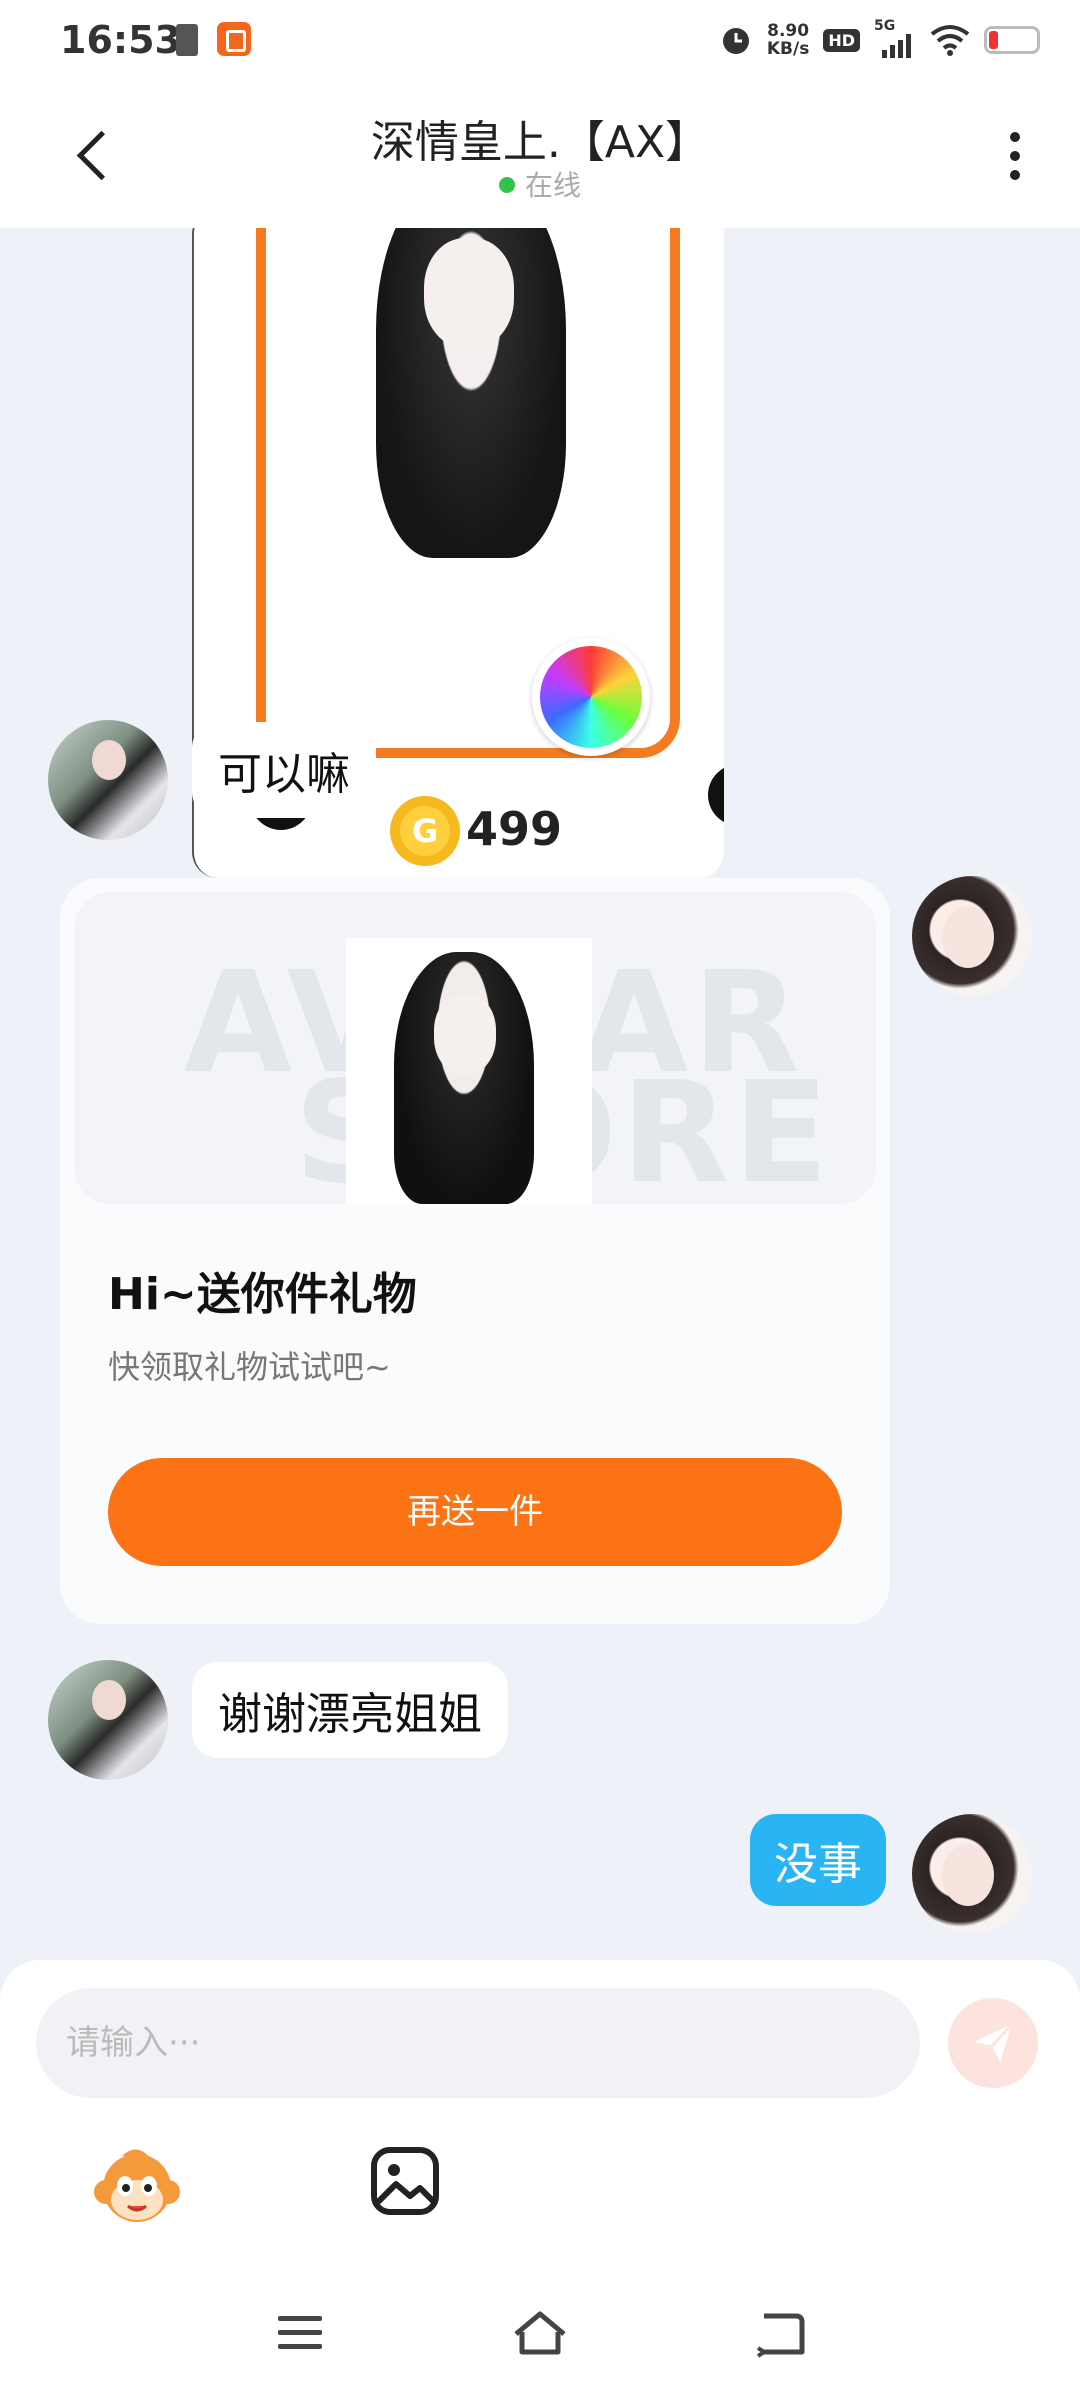 This screenshot has width=1080, height=2400. I want to click on status-icons: 8.90 KB/s HD 5G, so click(879, 40).